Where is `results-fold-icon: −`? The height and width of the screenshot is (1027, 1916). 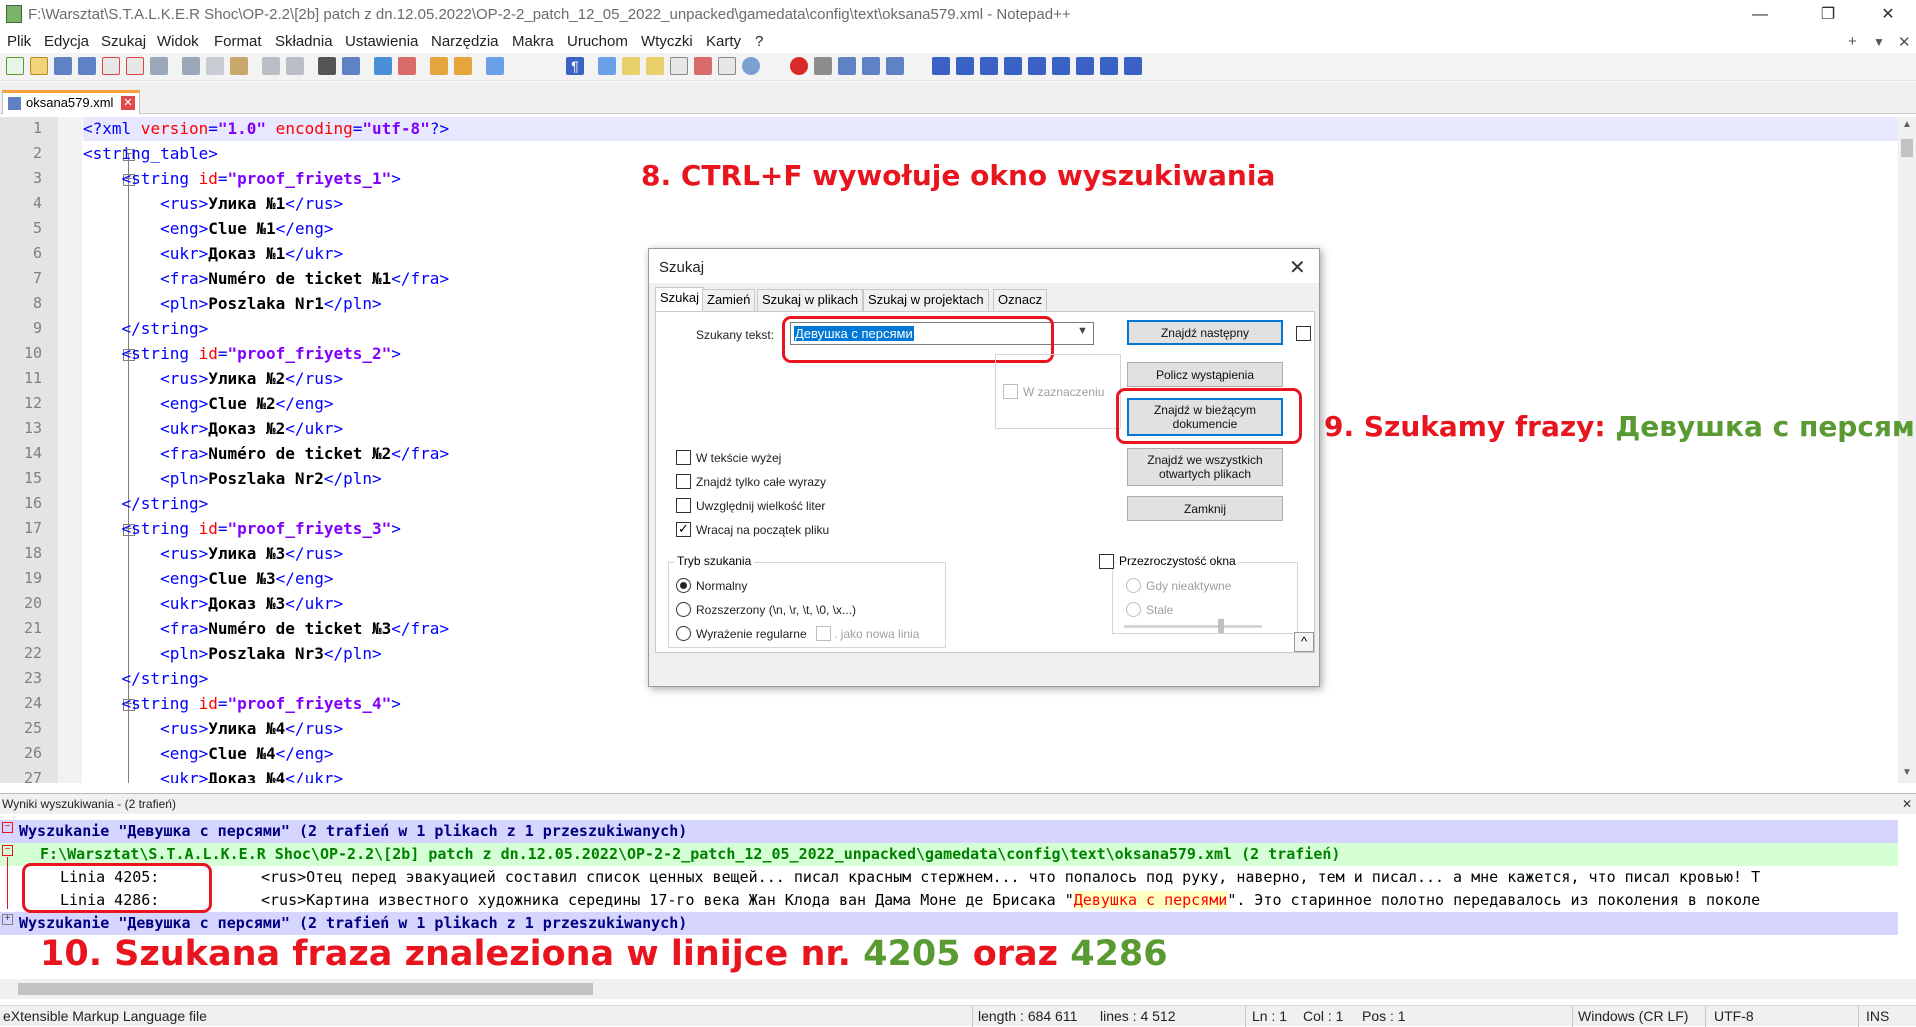
results-fold-icon: − is located at coordinates (7, 827).